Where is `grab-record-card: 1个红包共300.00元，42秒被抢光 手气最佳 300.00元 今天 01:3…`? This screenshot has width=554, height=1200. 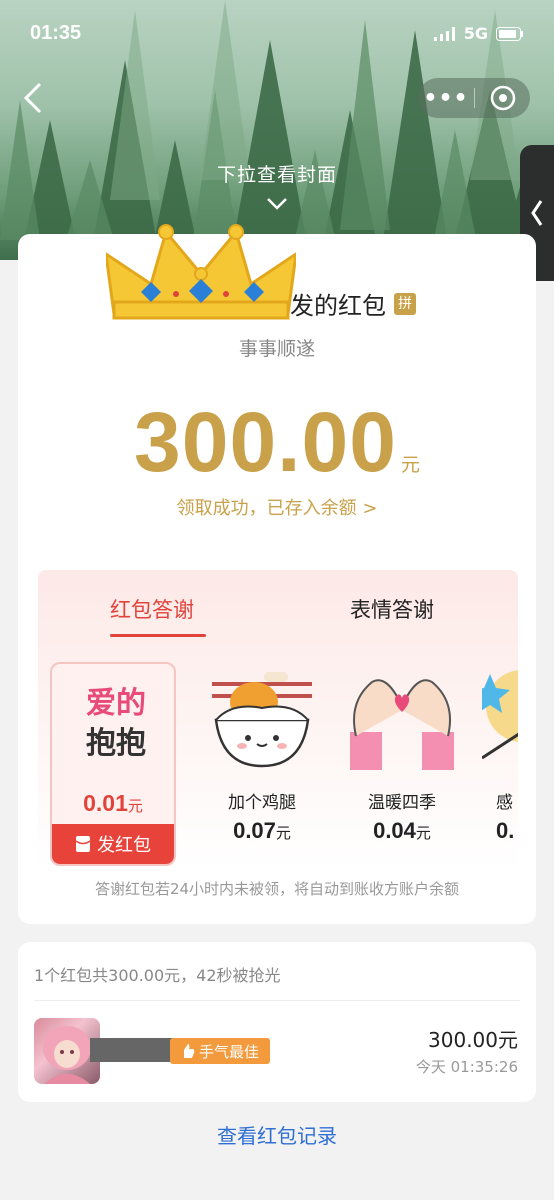 grab-record-card: 1个红包共300.00元，42秒被抢光 手气最佳 300.00元 今天 01:3… is located at coordinates (277, 1022).